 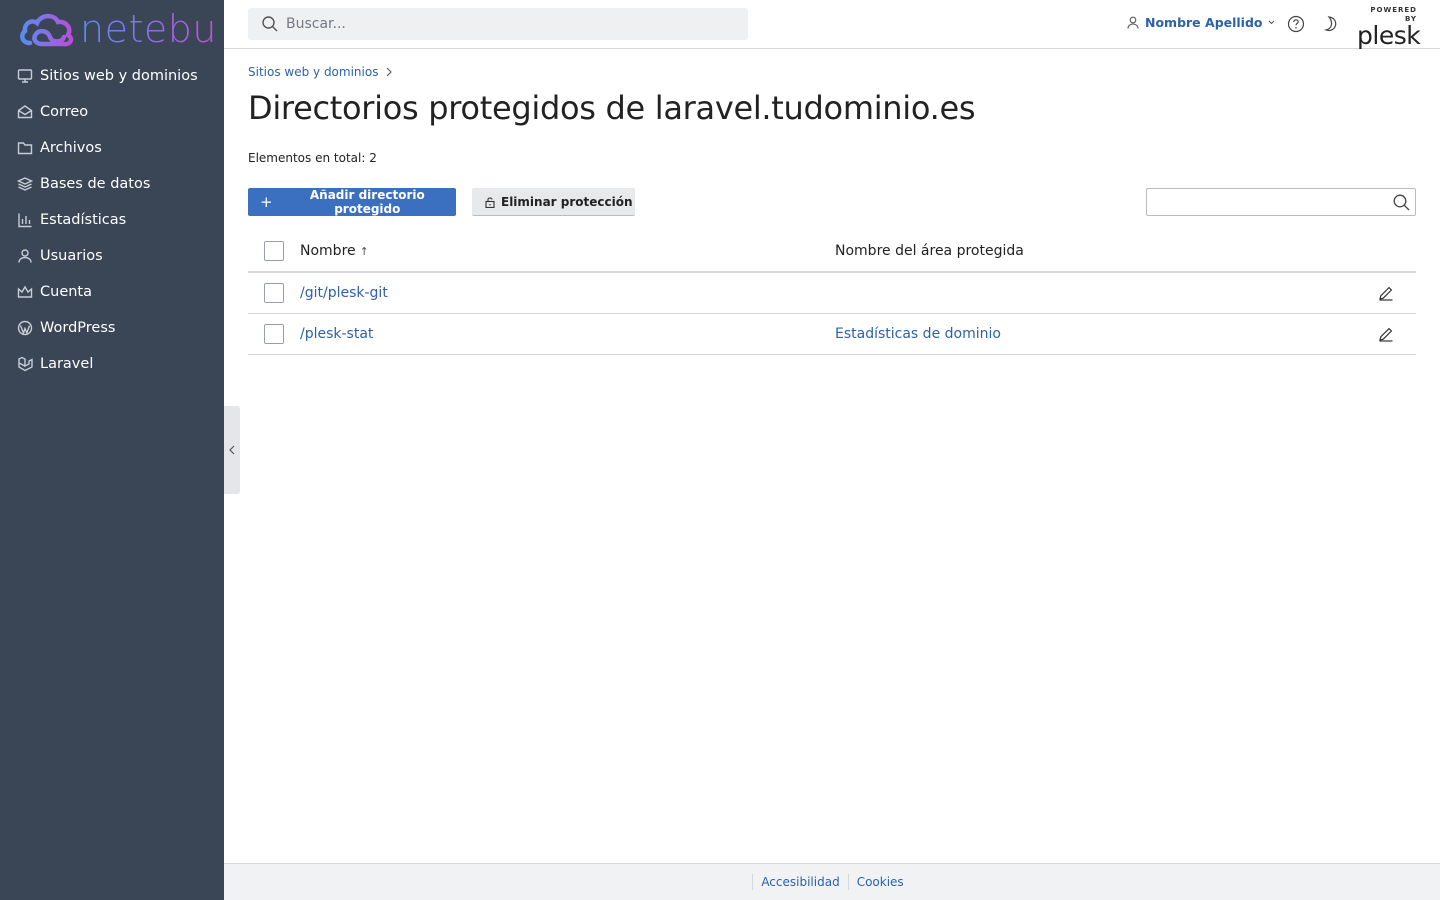 I want to click on brand-logo: netebu, so click(x=117, y=29).